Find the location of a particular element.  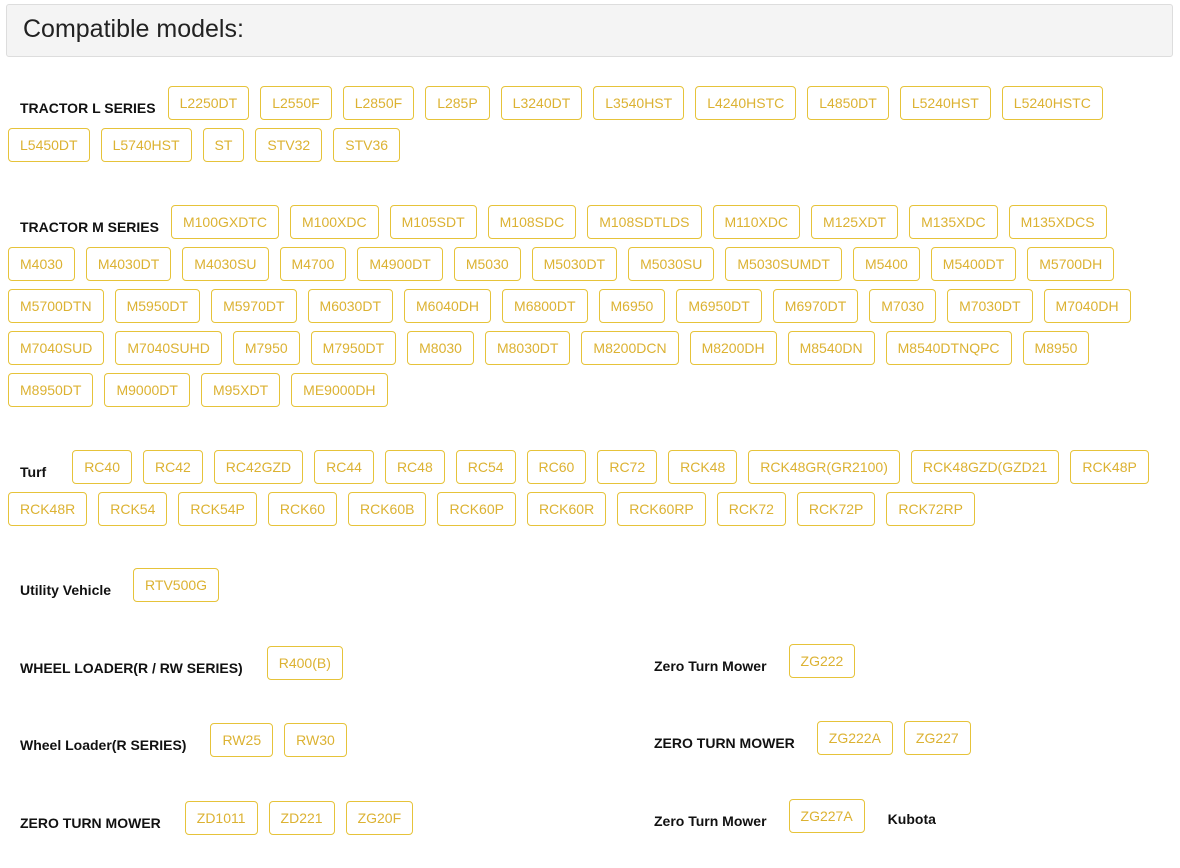

model-chip: RC42 is located at coordinates (172, 467).